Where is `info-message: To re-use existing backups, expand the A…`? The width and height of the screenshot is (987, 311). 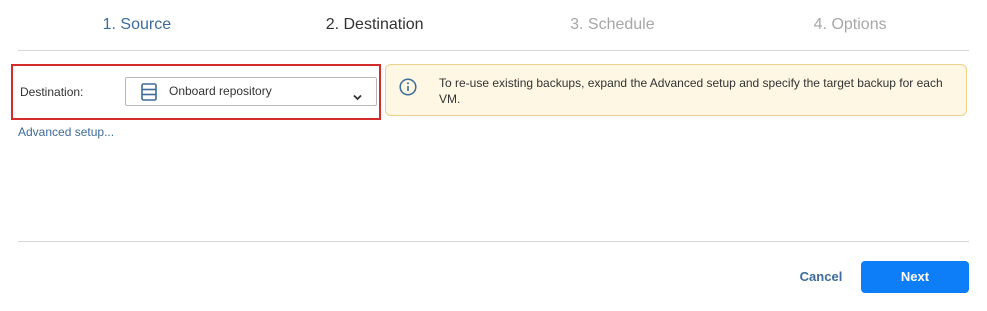 info-message: To re-use existing backups, expand the A… is located at coordinates (676, 90).